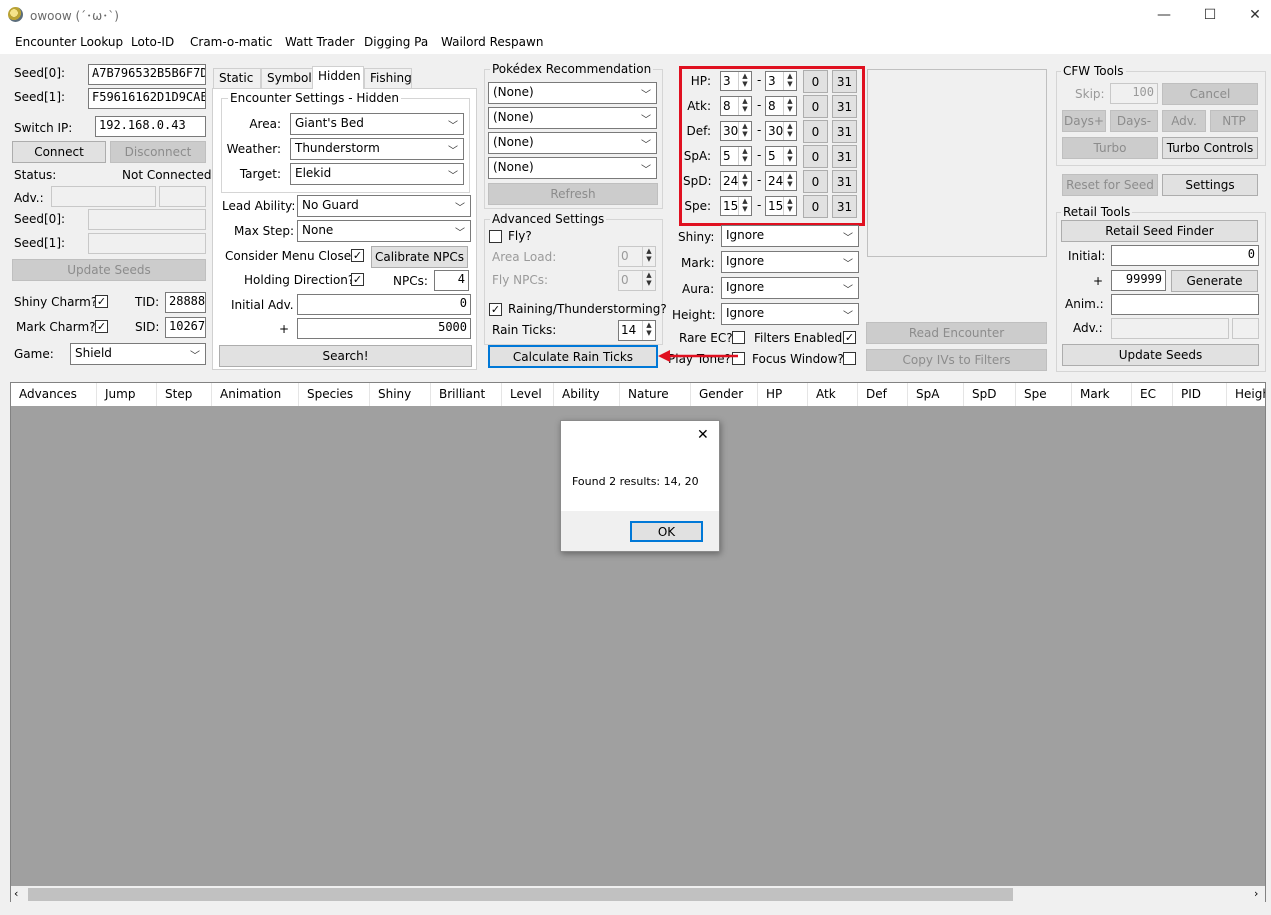 The height and width of the screenshot is (915, 1271). I want to click on switch-ip-field: 192.168.0.43, so click(150, 126).